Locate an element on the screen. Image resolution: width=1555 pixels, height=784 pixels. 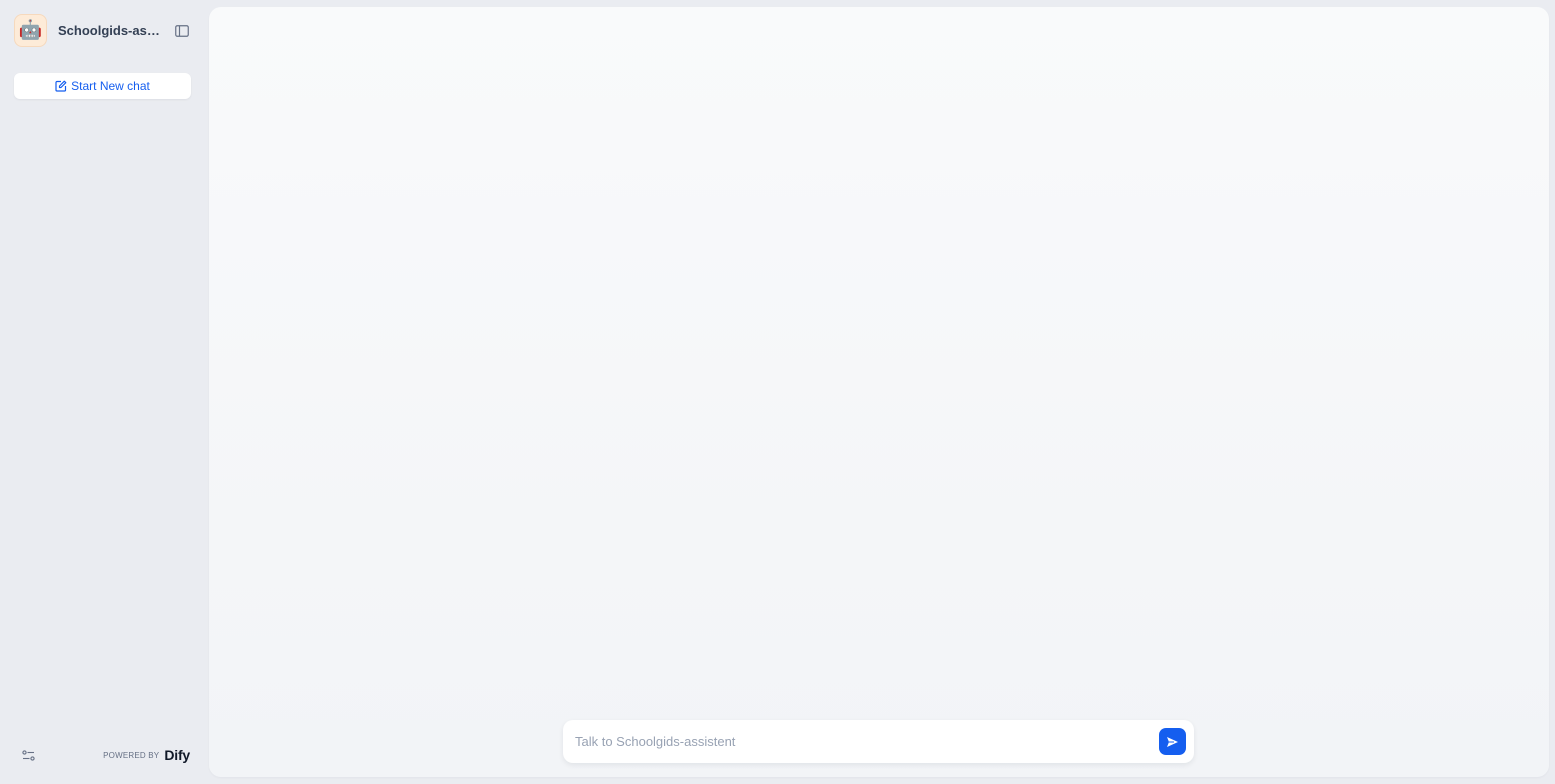
send-button is located at coordinates (1172, 741).